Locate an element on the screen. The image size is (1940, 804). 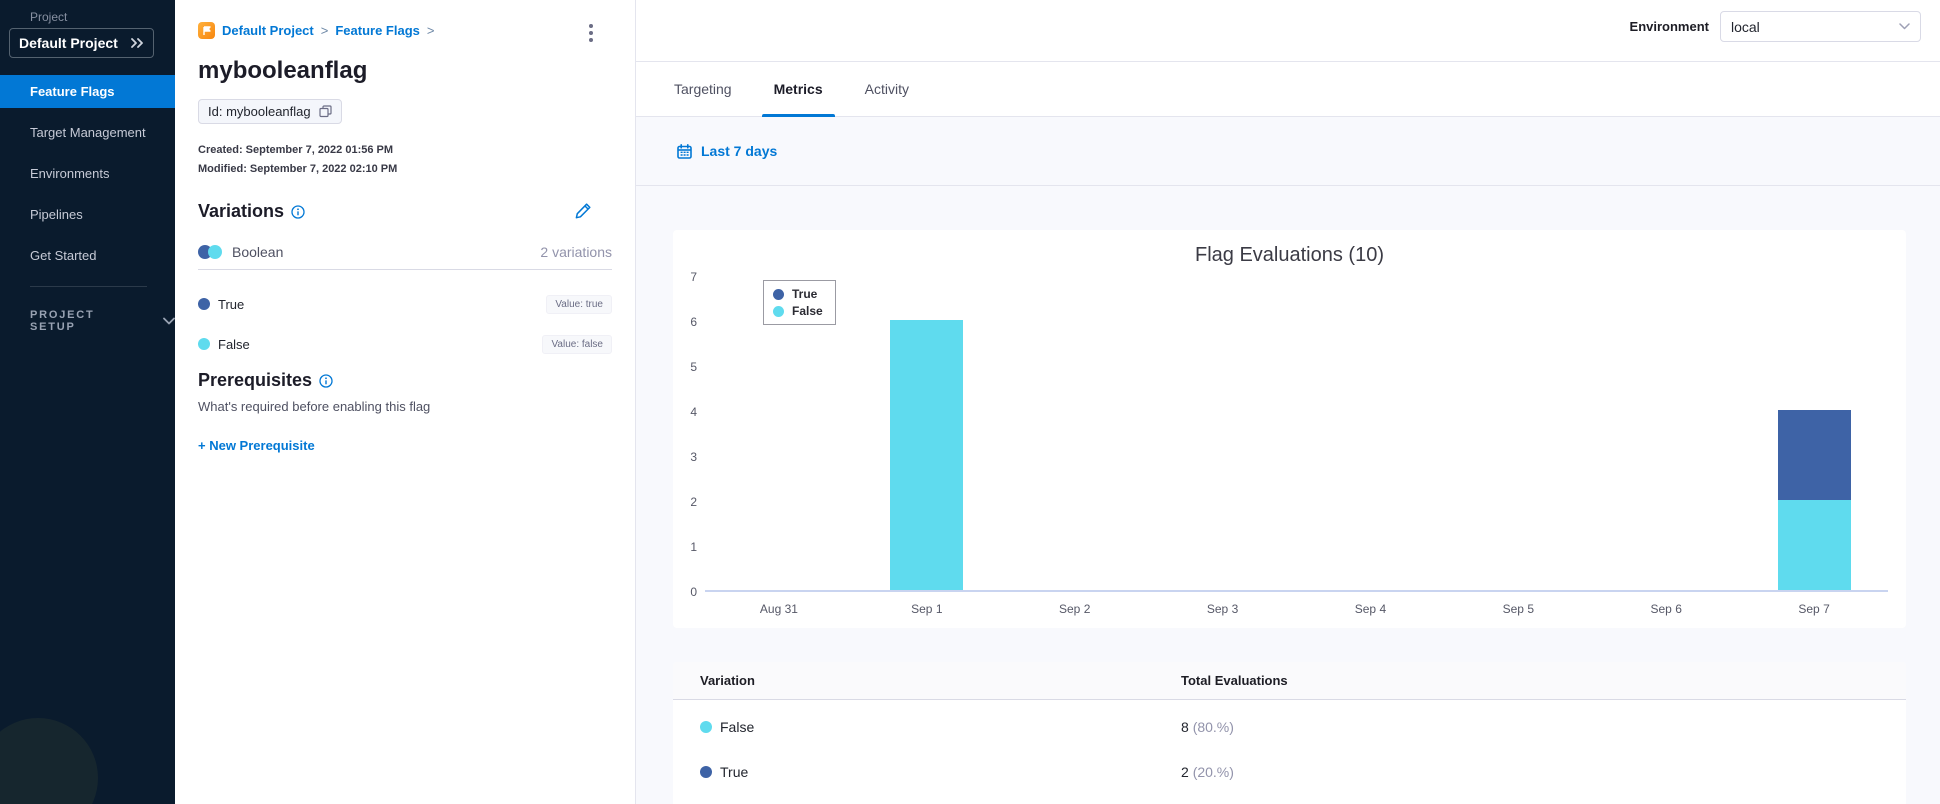
table-variation-name: True is located at coordinates (734, 771).